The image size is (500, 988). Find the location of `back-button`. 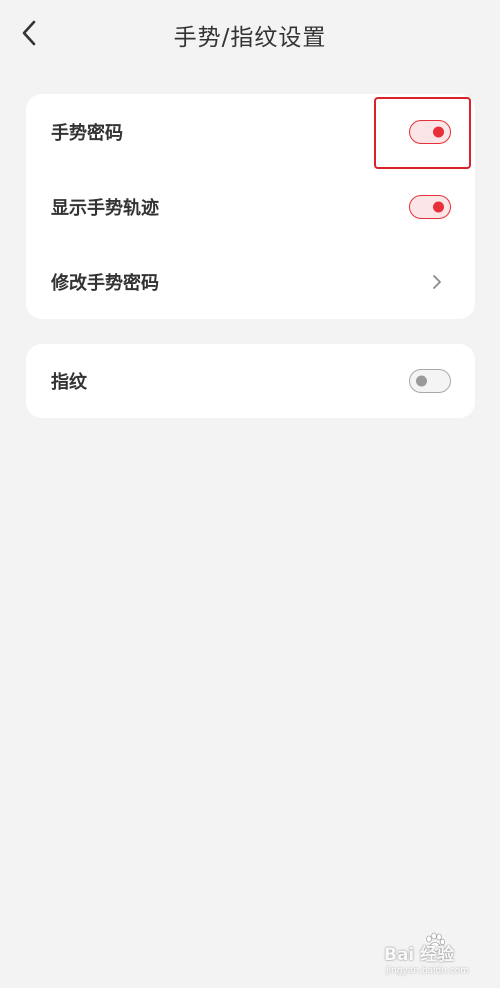

back-button is located at coordinates (29, 33).